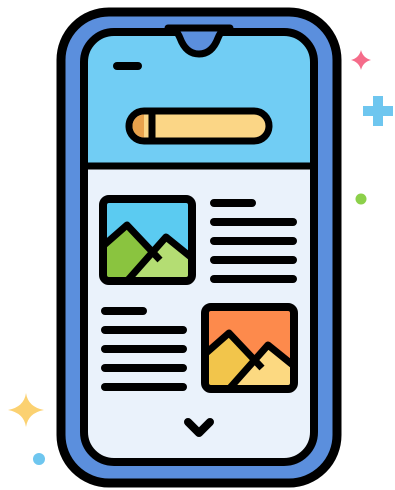 The width and height of the screenshot is (395, 490). Describe the element at coordinates (199, 126) in the screenshot. I see `search-bar` at that location.